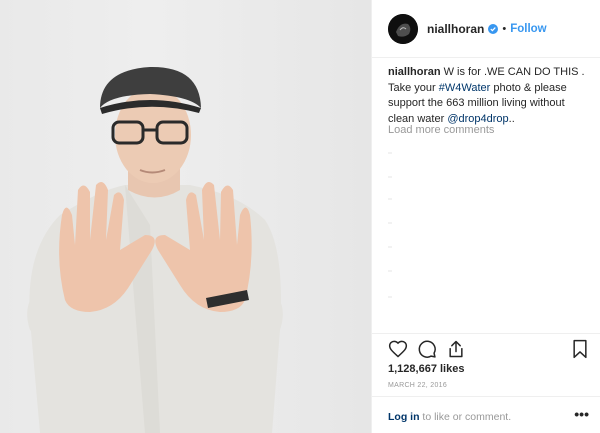  I want to click on post-header: niallhoran • Follow, so click(486, 29).